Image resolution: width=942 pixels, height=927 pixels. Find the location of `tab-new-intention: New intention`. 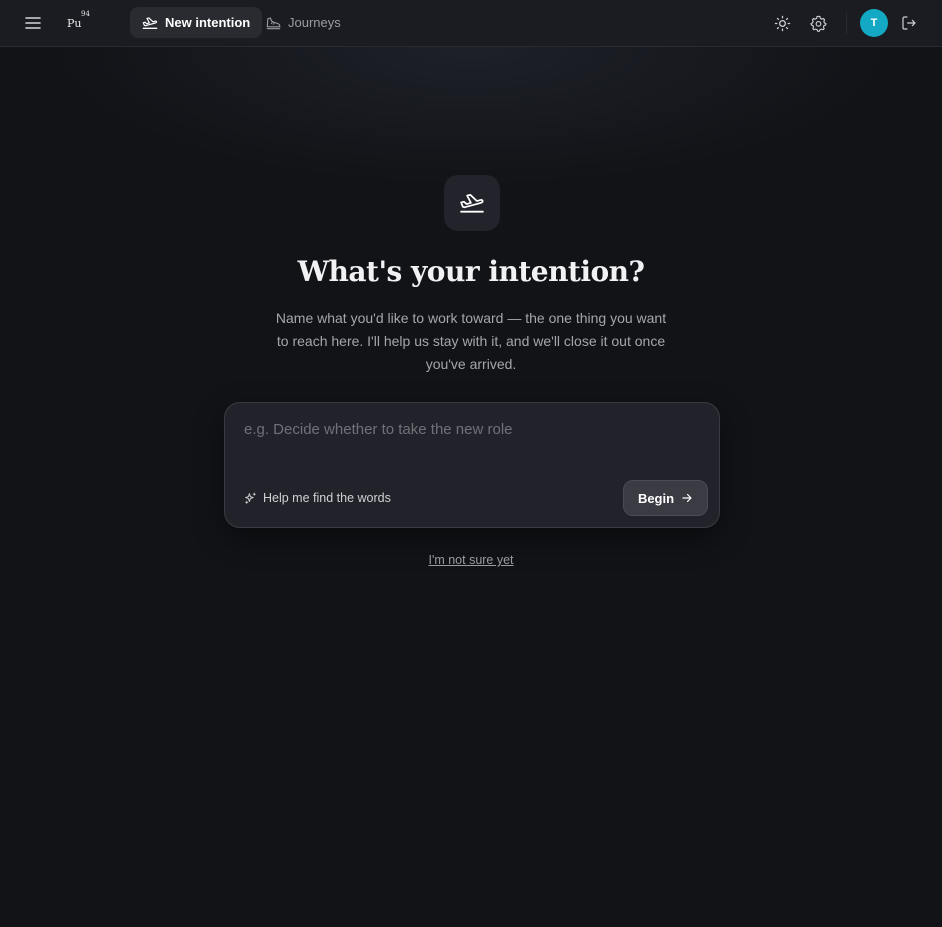

tab-new-intention: New intention is located at coordinates (196, 22).